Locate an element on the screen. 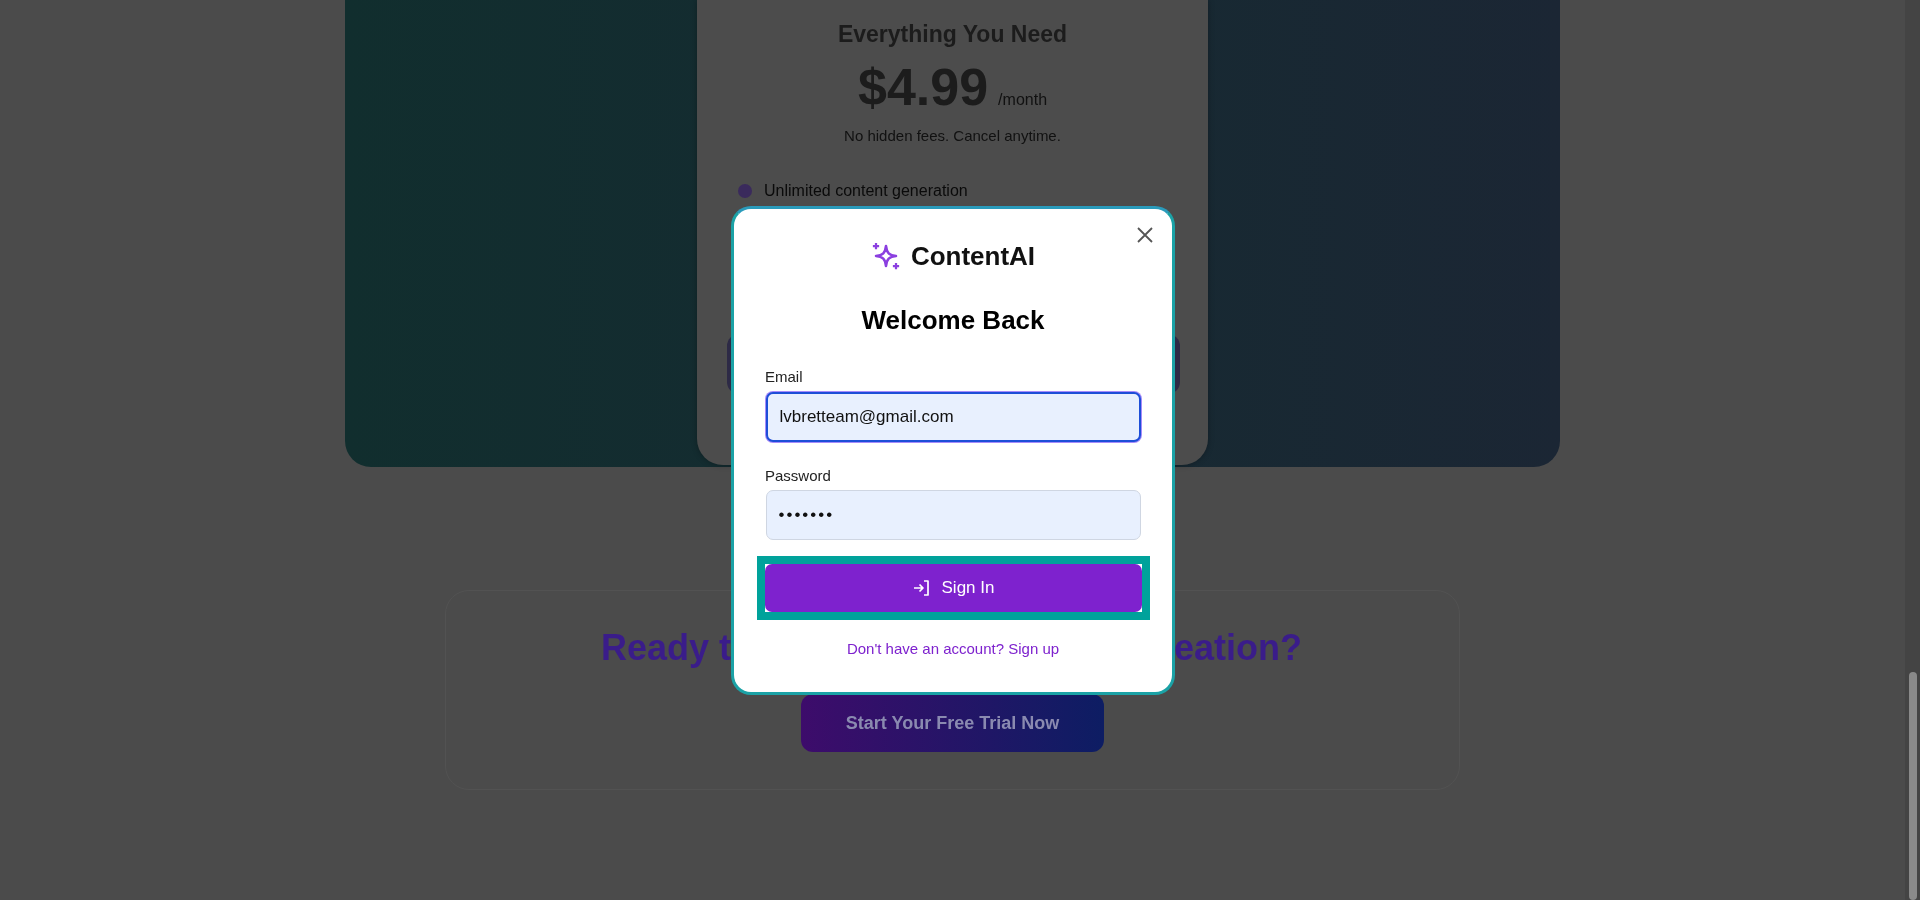 Image resolution: width=1920 pixels, height=900 pixels. dialog-title: Welcome Back is located at coordinates (953, 320).